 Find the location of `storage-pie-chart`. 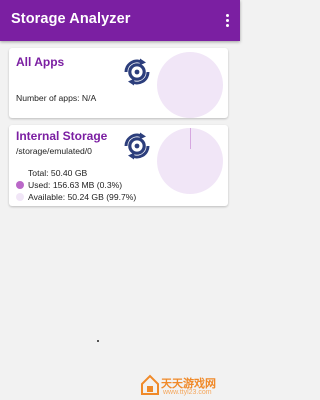

storage-pie-chart is located at coordinates (190, 161).